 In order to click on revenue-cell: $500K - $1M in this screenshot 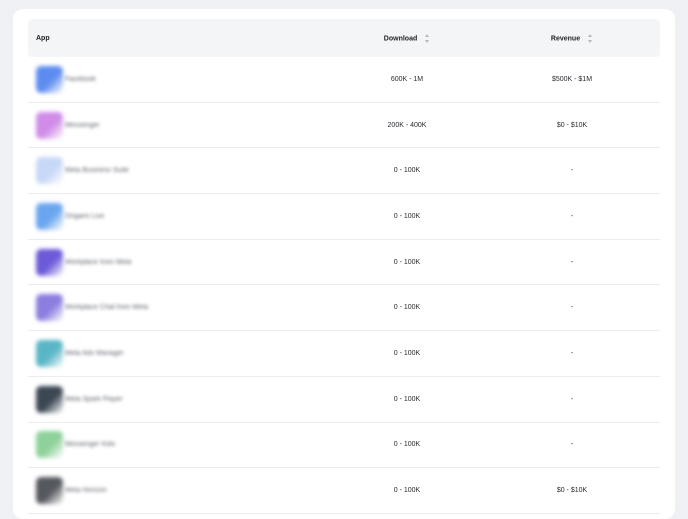, I will do `click(572, 79)`.